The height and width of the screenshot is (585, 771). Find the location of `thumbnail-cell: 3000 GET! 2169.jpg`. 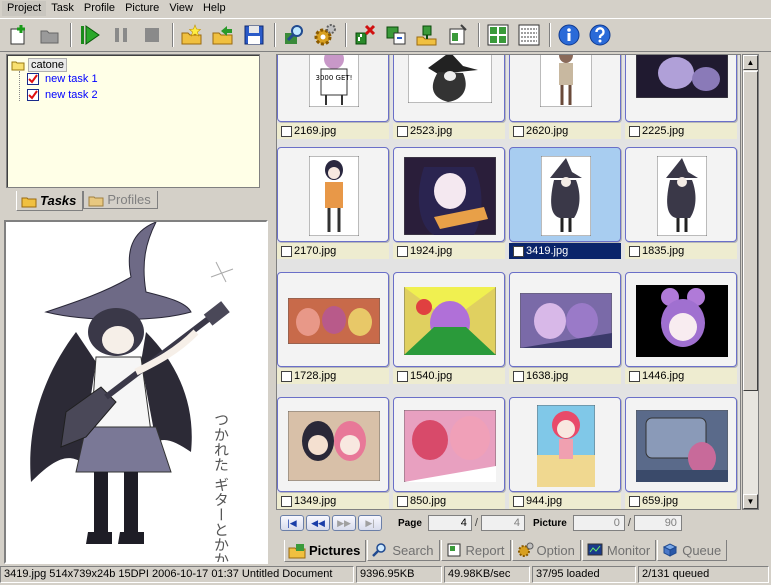

thumbnail-cell: 3000 GET! 2169.jpg is located at coordinates (333, 101).